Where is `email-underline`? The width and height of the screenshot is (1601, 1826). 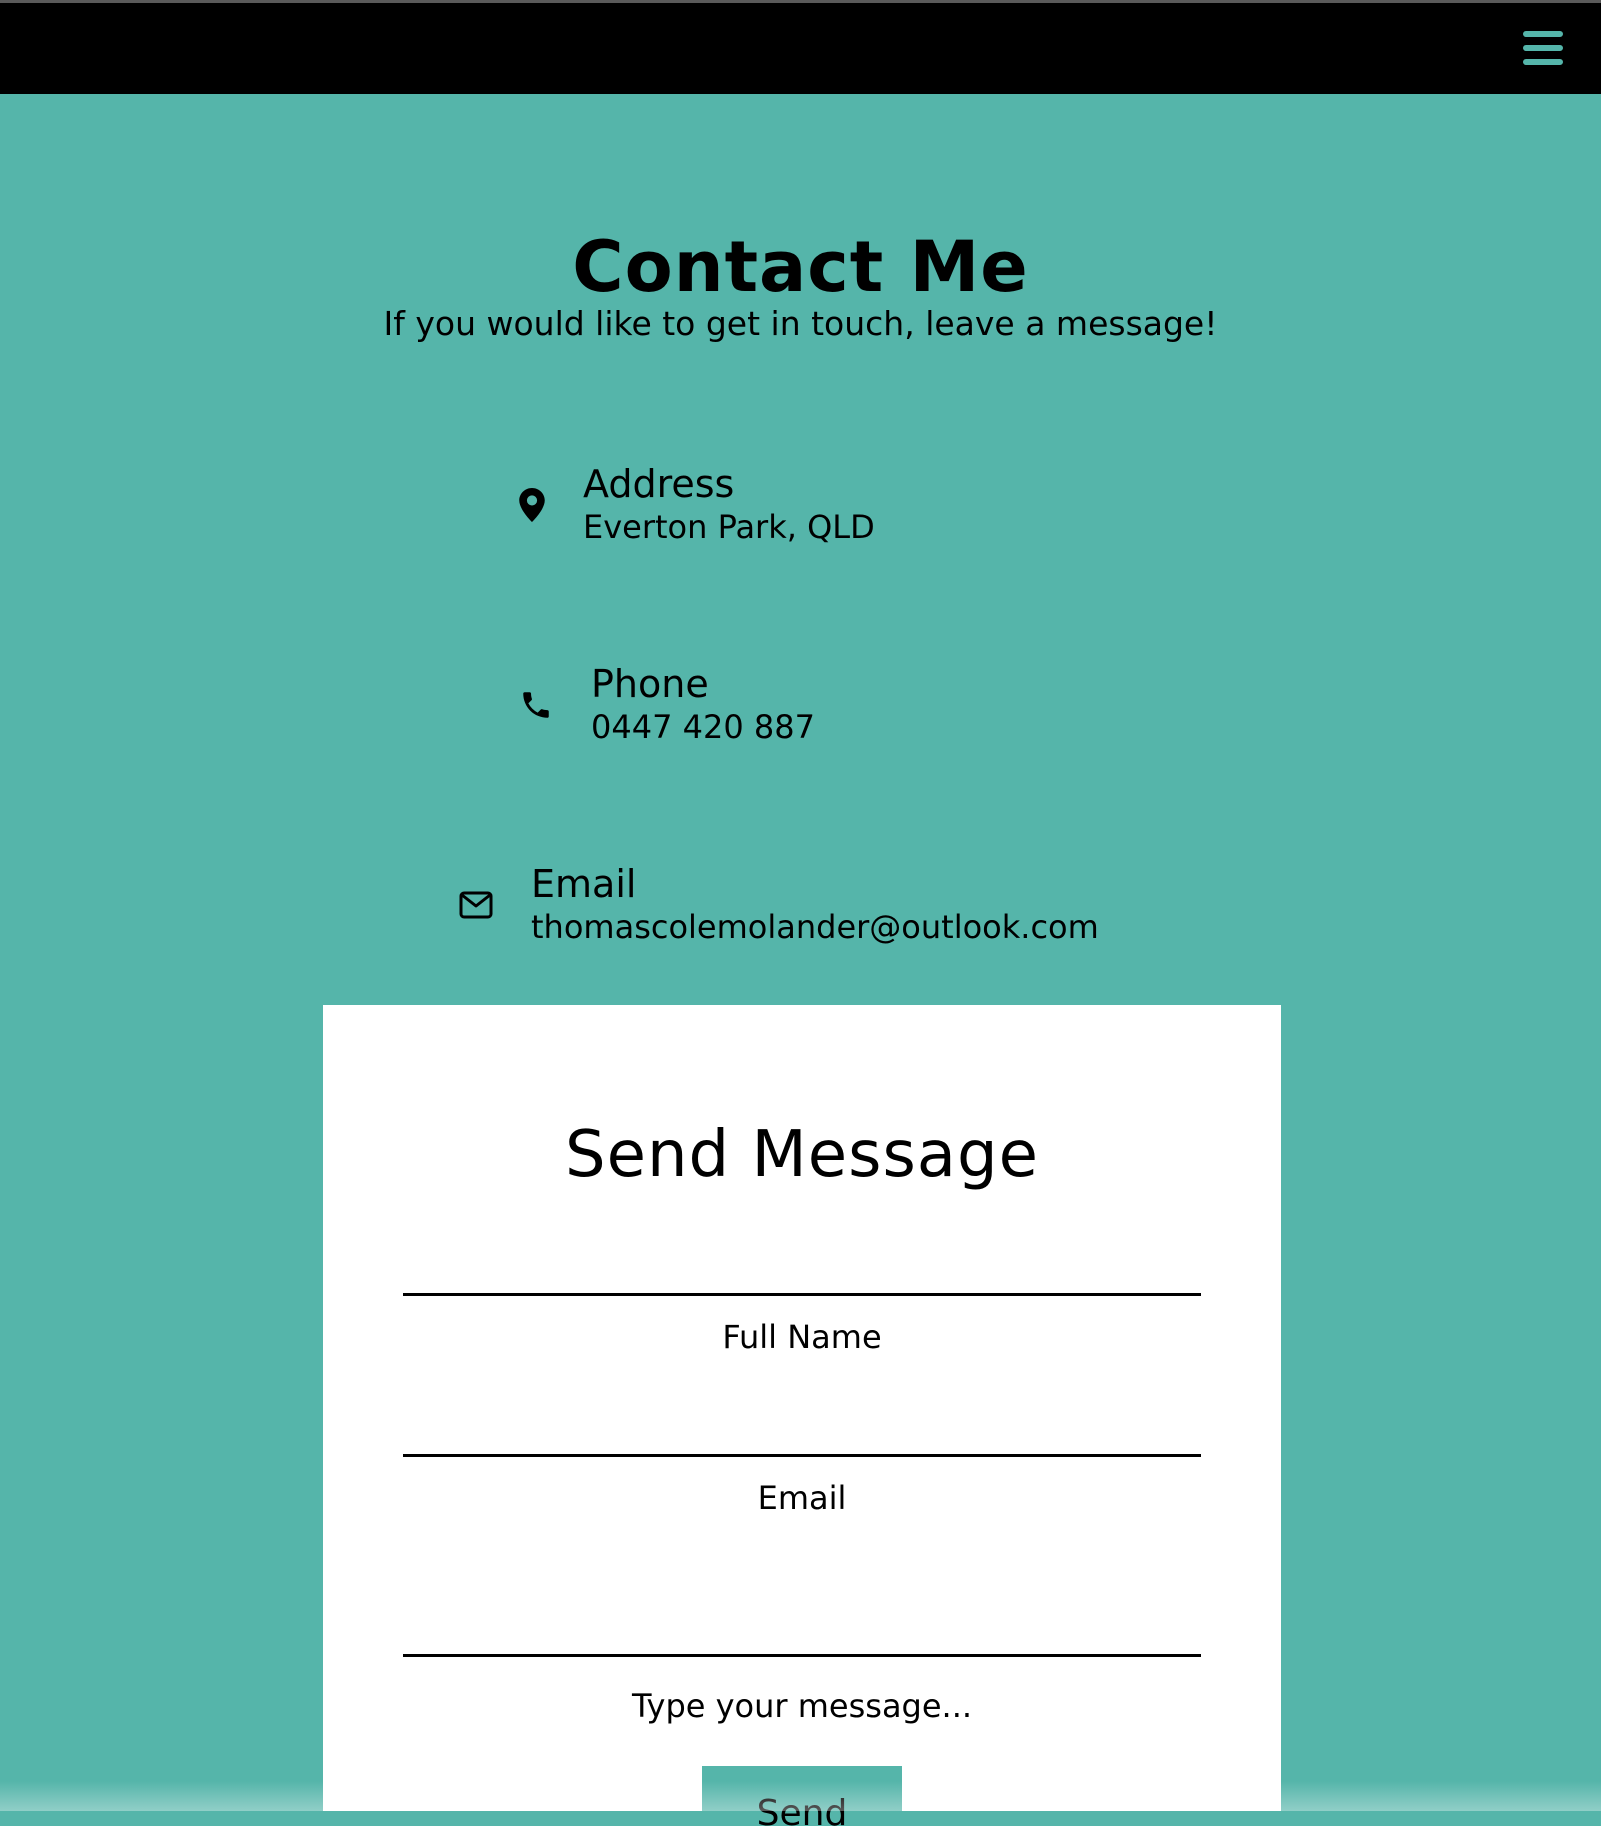 email-underline is located at coordinates (802, 1455).